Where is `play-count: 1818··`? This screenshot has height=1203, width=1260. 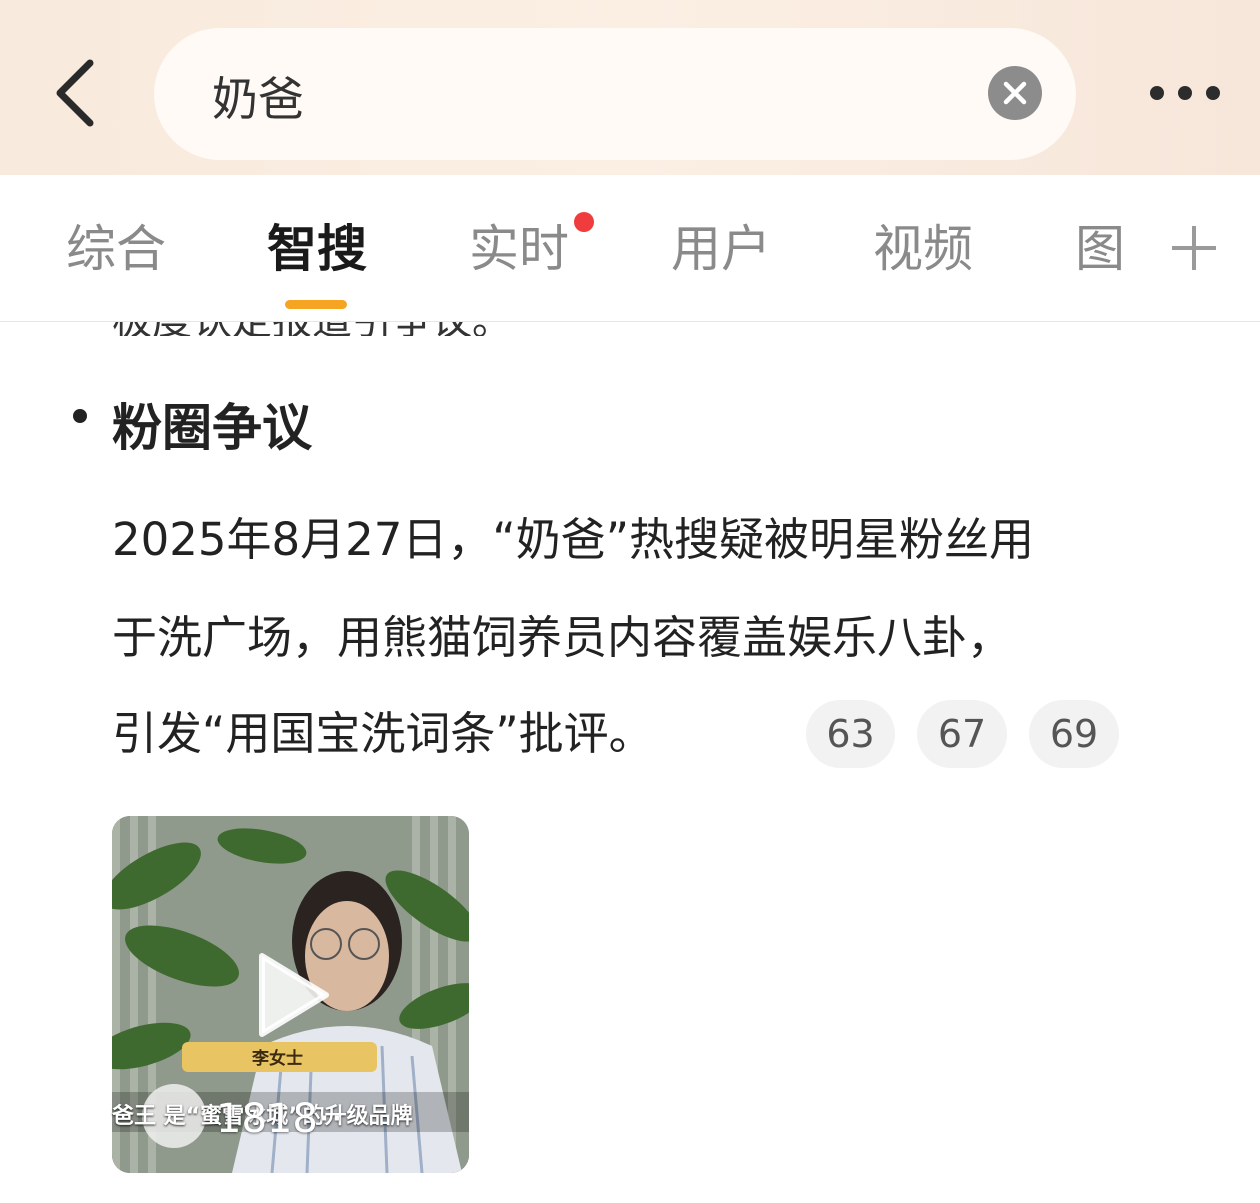
play-count: 1818·· is located at coordinates (280, 1119).